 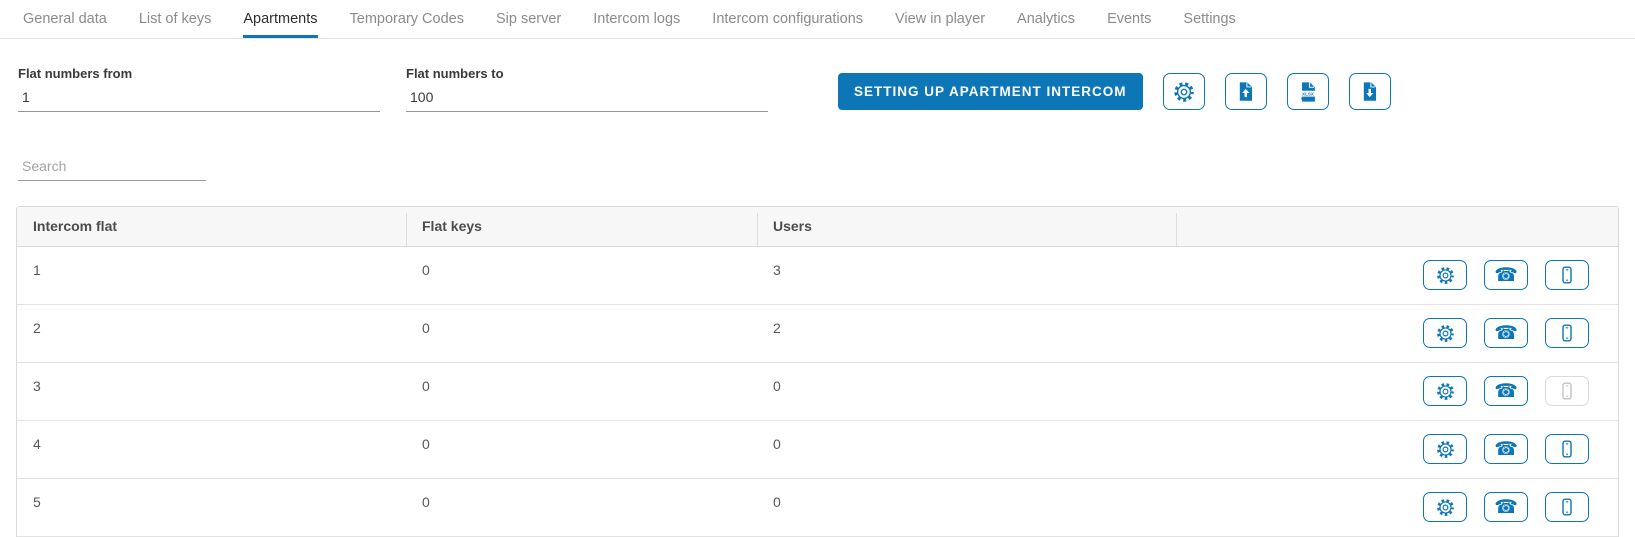 I want to click on tab-intercom-configurations: Intercom configurations, so click(x=787, y=19).